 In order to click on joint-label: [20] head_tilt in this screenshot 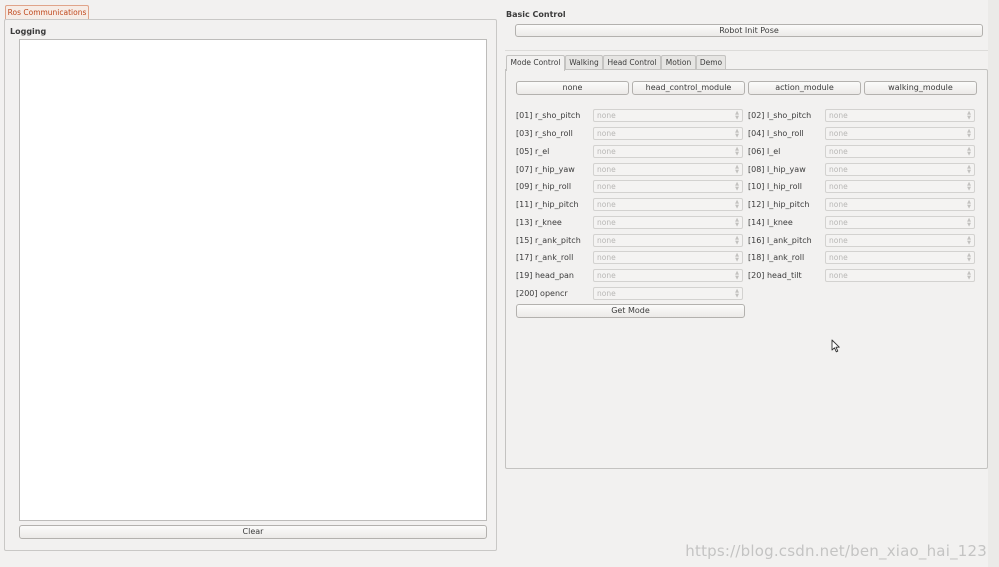, I will do `click(775, 275)`.